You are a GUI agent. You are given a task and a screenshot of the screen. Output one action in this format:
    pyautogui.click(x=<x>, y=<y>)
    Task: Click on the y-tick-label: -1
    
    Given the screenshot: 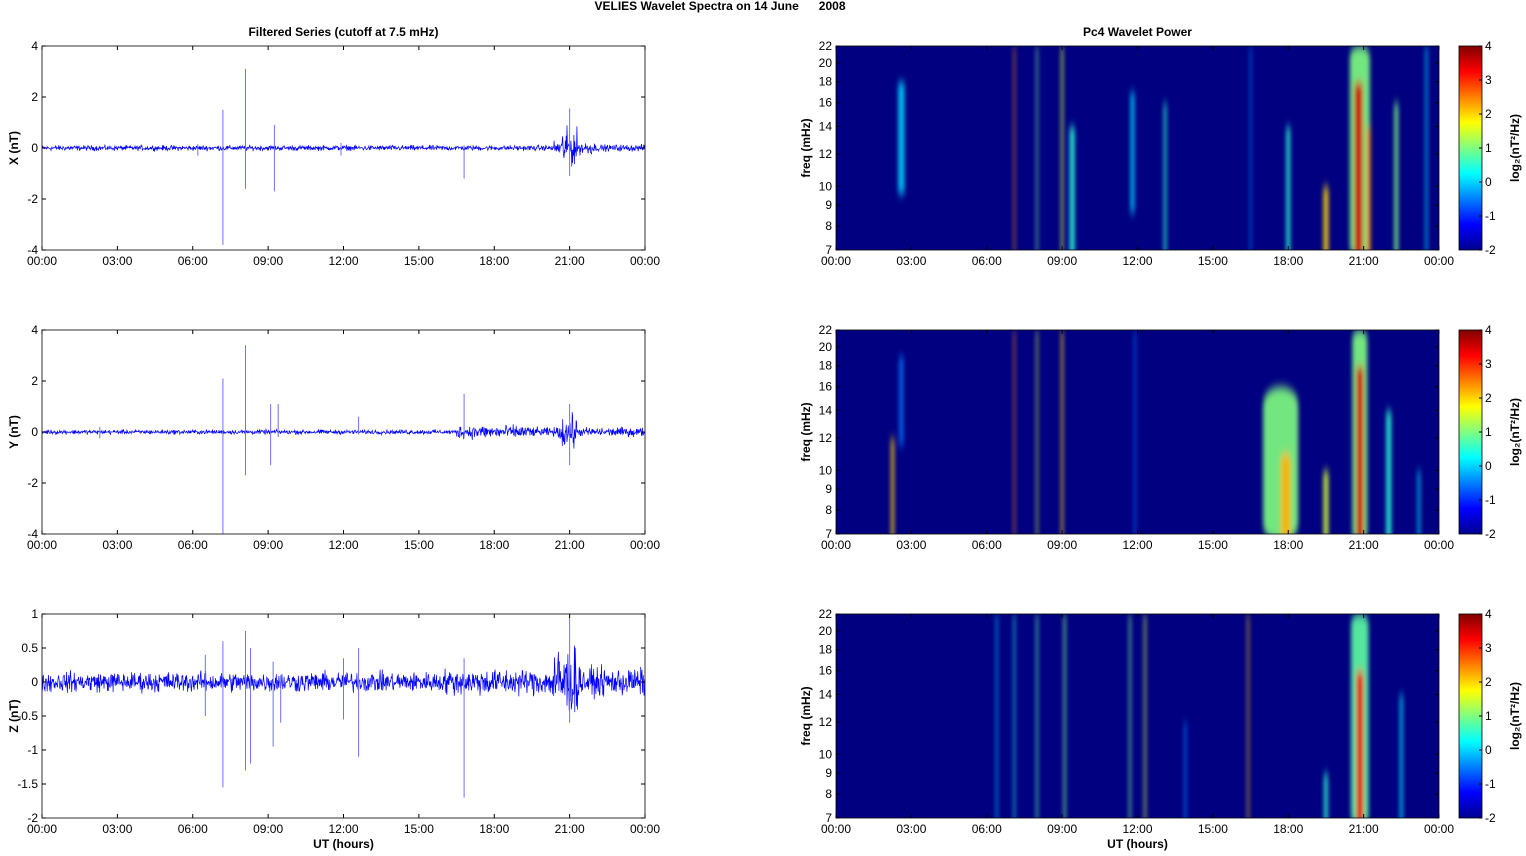 What is the action you would take?
    pyautogui.click(x=32, y=750)
    